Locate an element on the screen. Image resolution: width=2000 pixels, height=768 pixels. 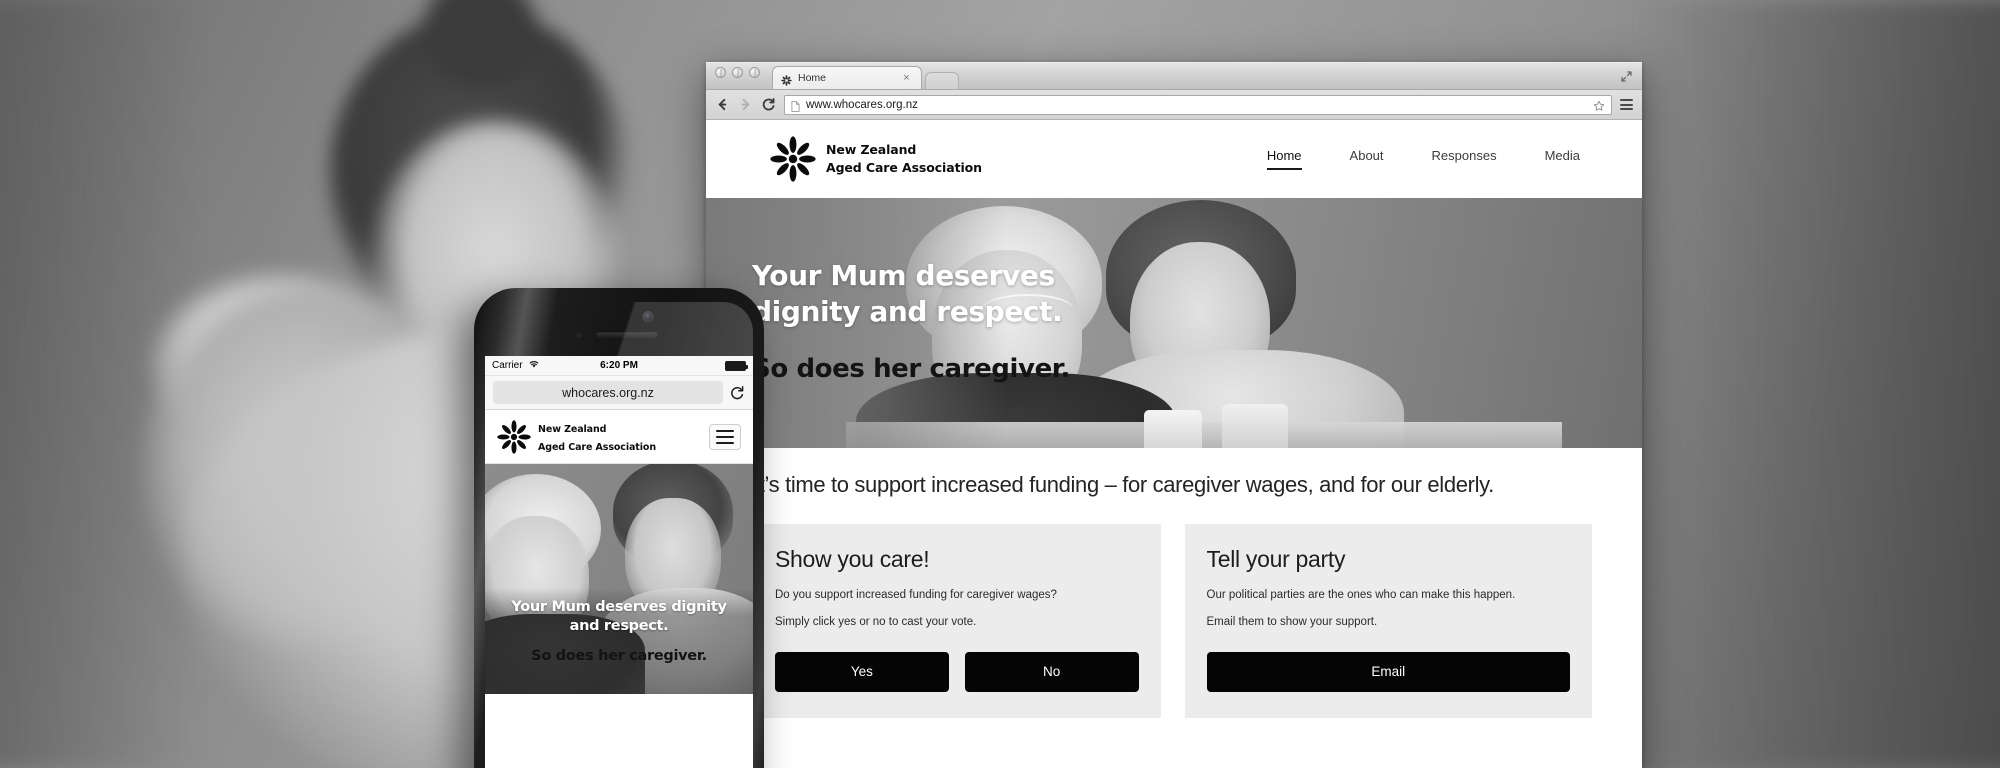
vote-yes-button: Yes is located at coordinates (862, 671).